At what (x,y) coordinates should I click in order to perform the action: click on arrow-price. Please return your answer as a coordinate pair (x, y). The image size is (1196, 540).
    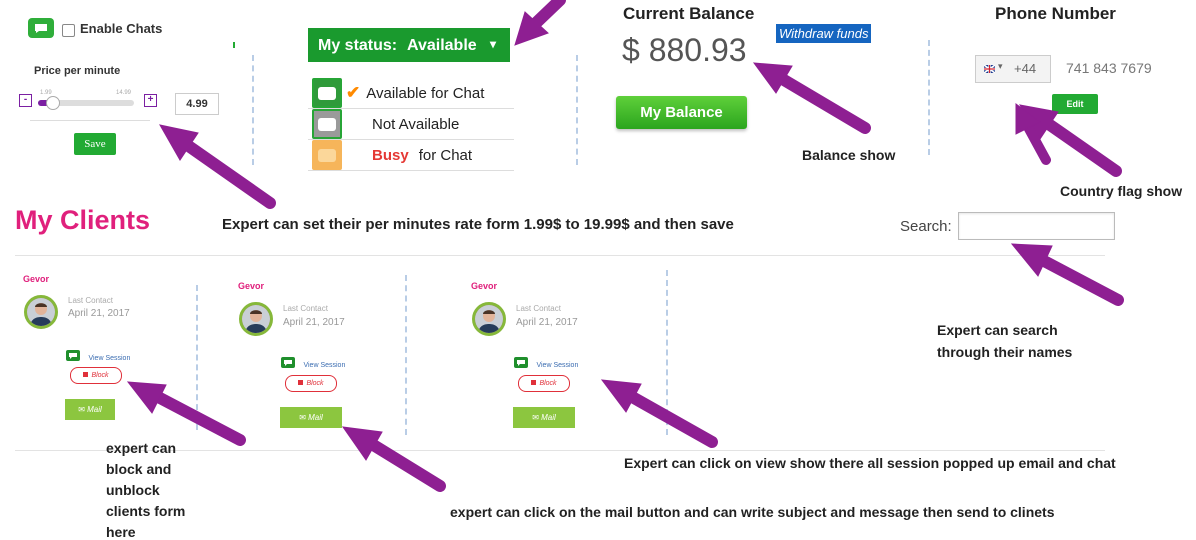
    Looking at the image, I should click on (230, 175).